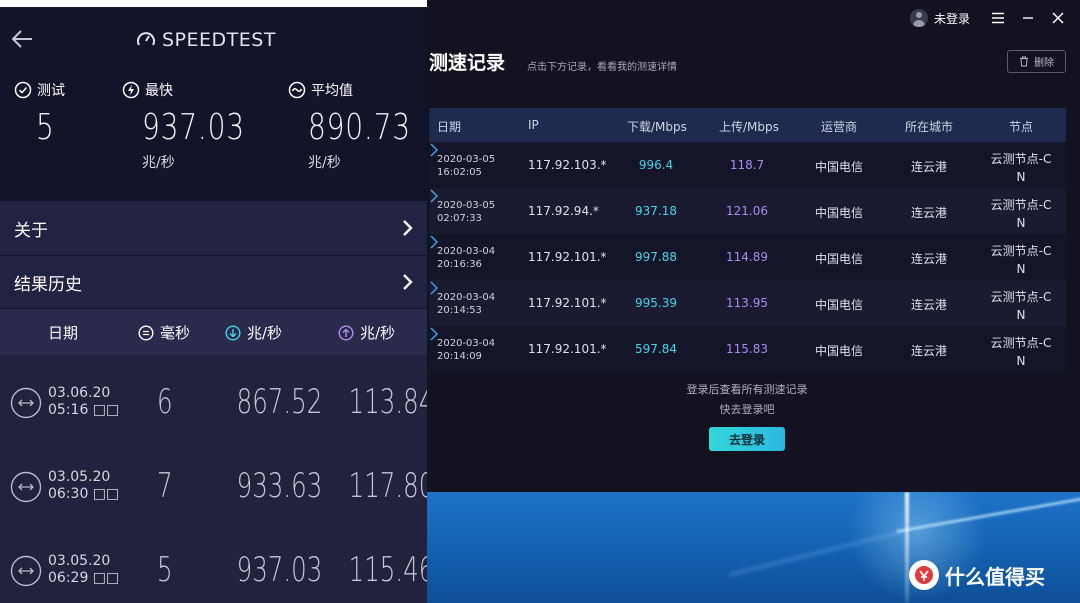 The image size is (1080, 603). I want to click on history-time: 06:29 □□, so click(84, 578).